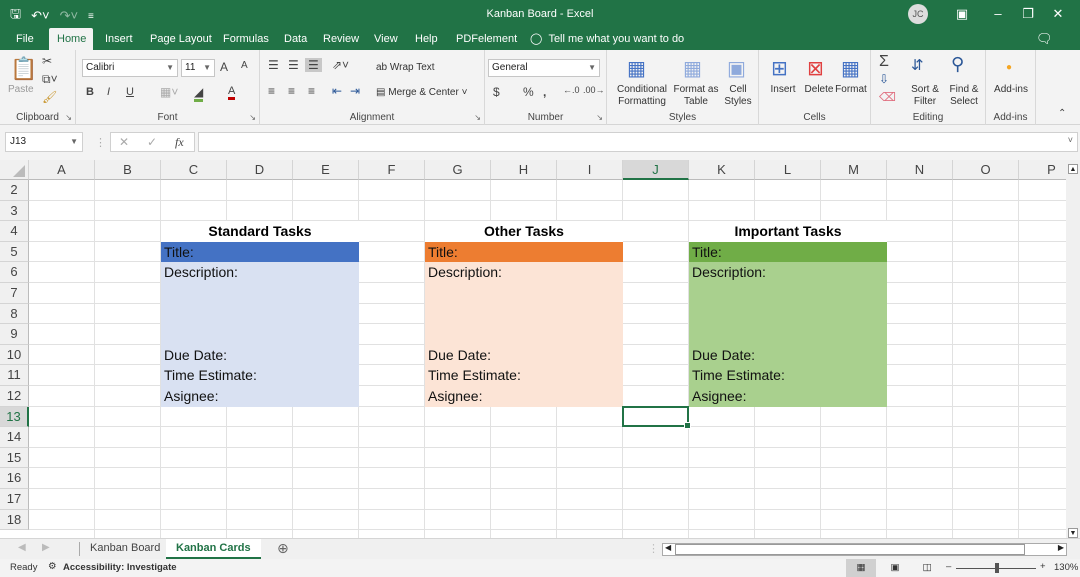 The height and width of the screenshot is (577, 1080). What do you see at coordinates (925, 96) in the screenshot?
I see `sort-filter-button: Sort & Filter` at bounding box center [925, 96].